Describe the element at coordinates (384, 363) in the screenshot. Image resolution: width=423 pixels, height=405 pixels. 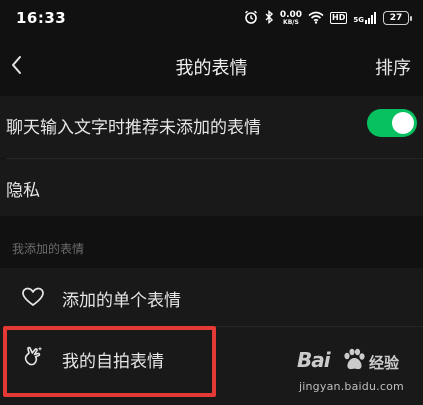
I see `watermark-suffix: 经验` at that location.